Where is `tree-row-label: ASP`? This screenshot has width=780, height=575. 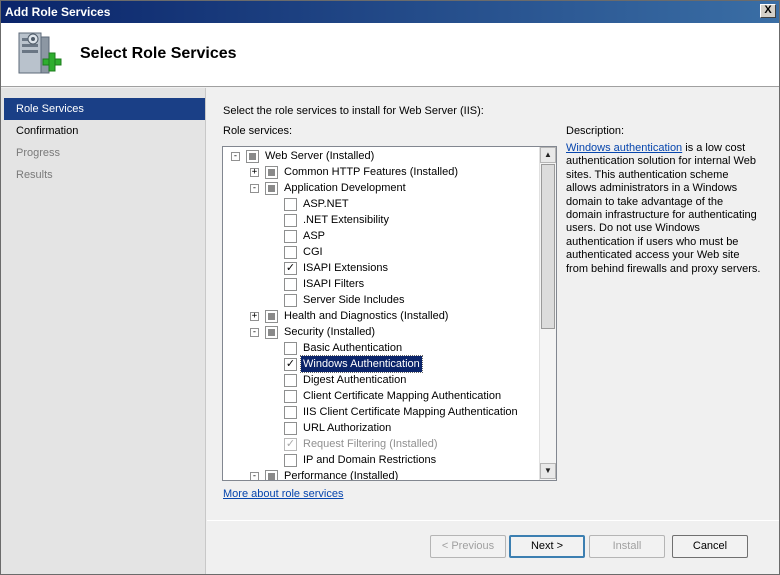
tree-row-label: ASP is located at coordinates (314, 236).